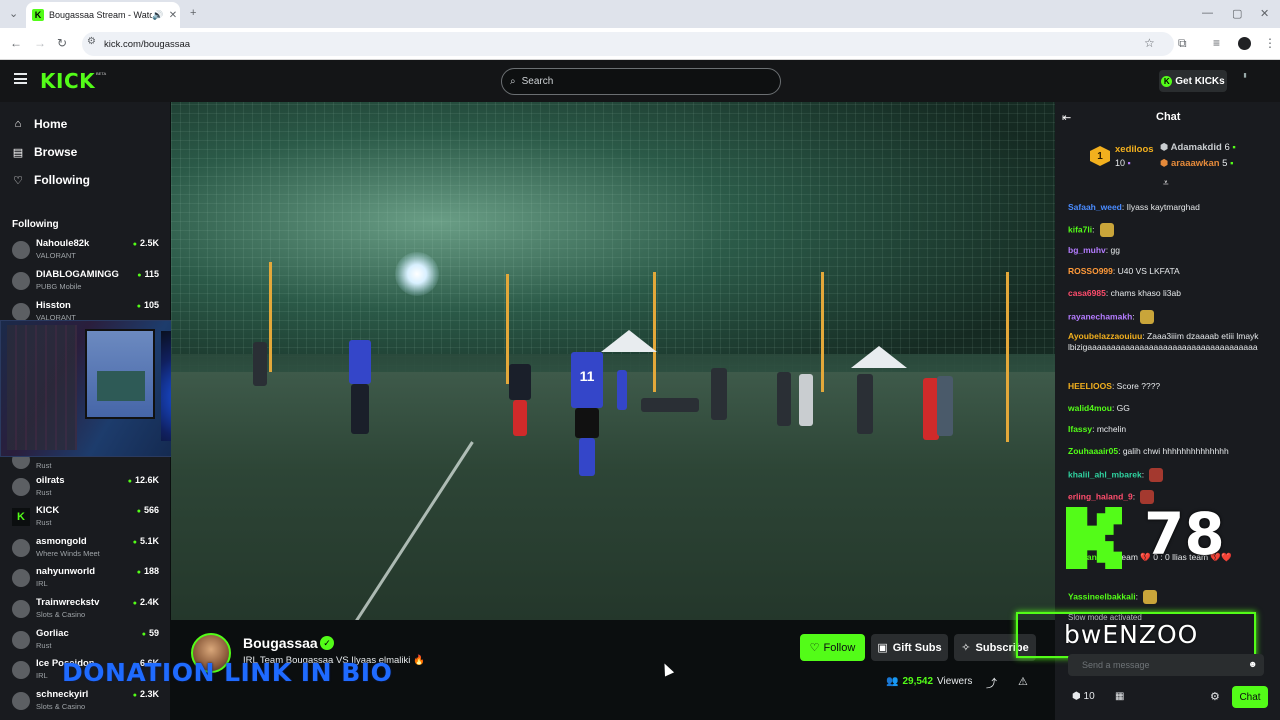 Image resolution: width=1280 pixels, height=720 pixels. What do you see at coordinates (13, 13) in the screenshot?
I see `tab-search-icon: ⌄` at bounding box center [13, 13].